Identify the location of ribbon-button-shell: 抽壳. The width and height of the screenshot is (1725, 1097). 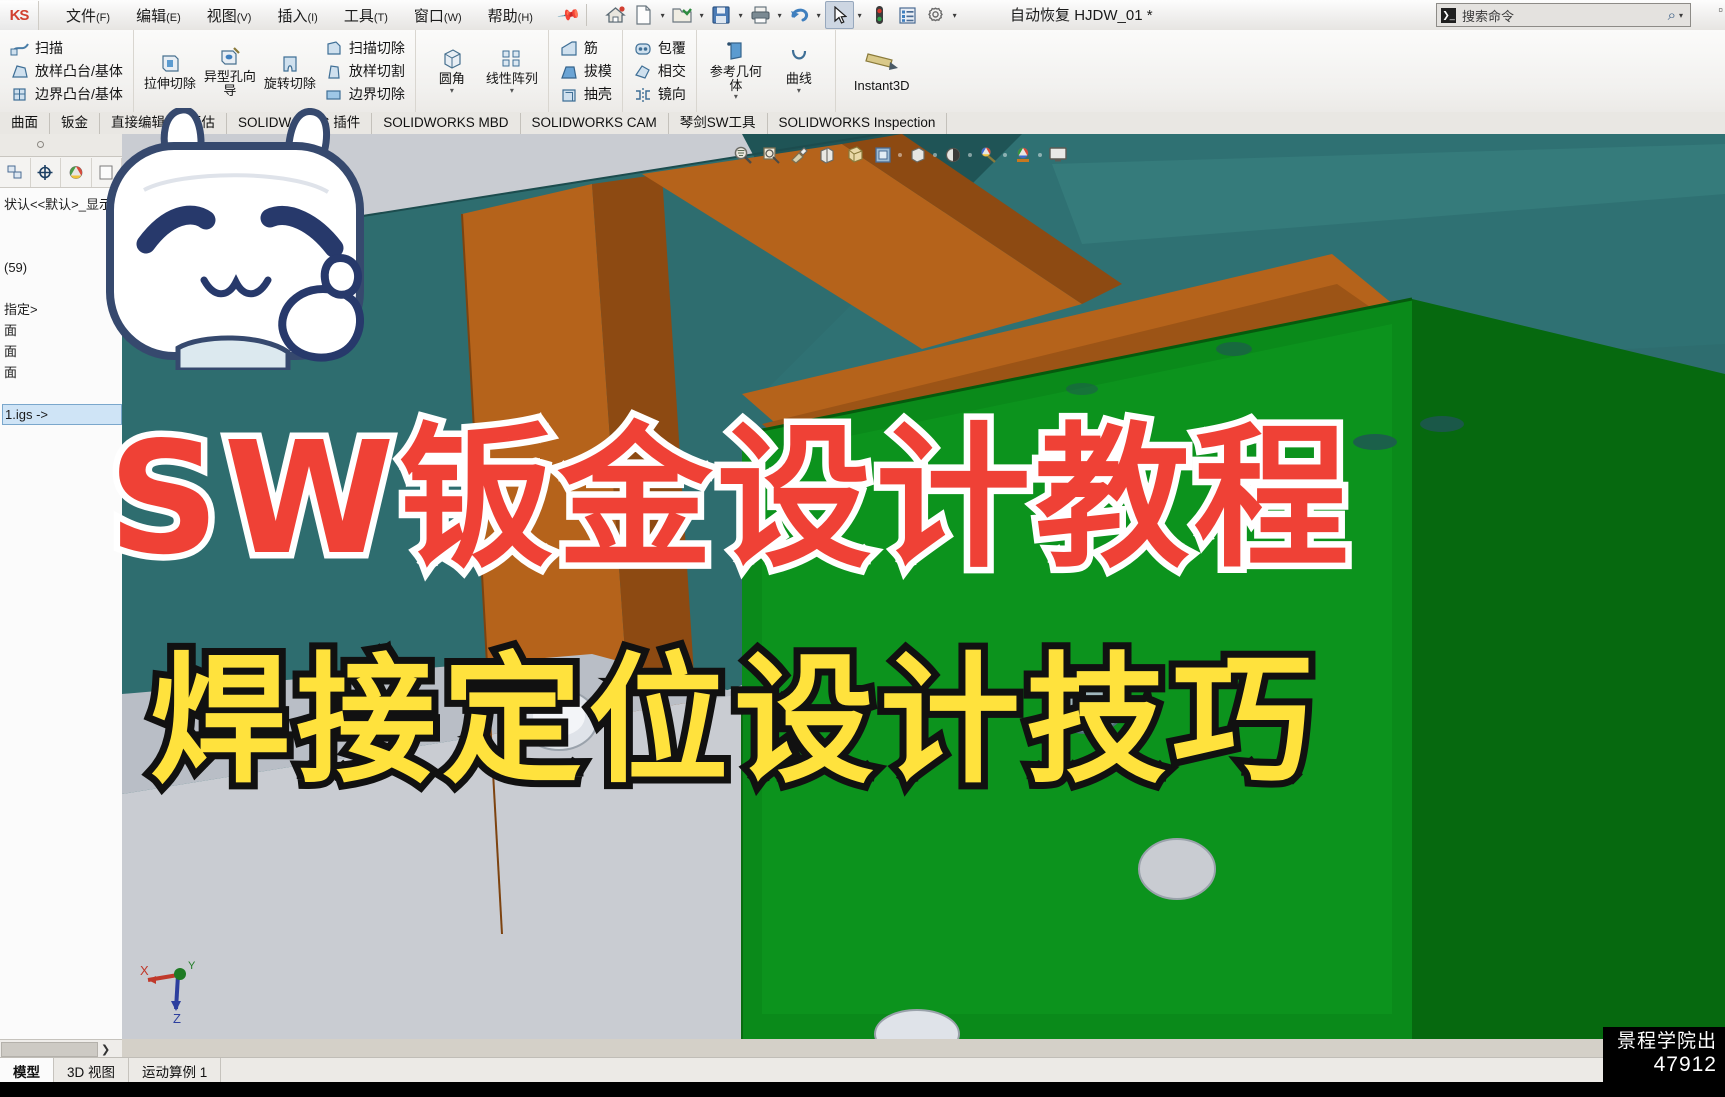
(585, 94).